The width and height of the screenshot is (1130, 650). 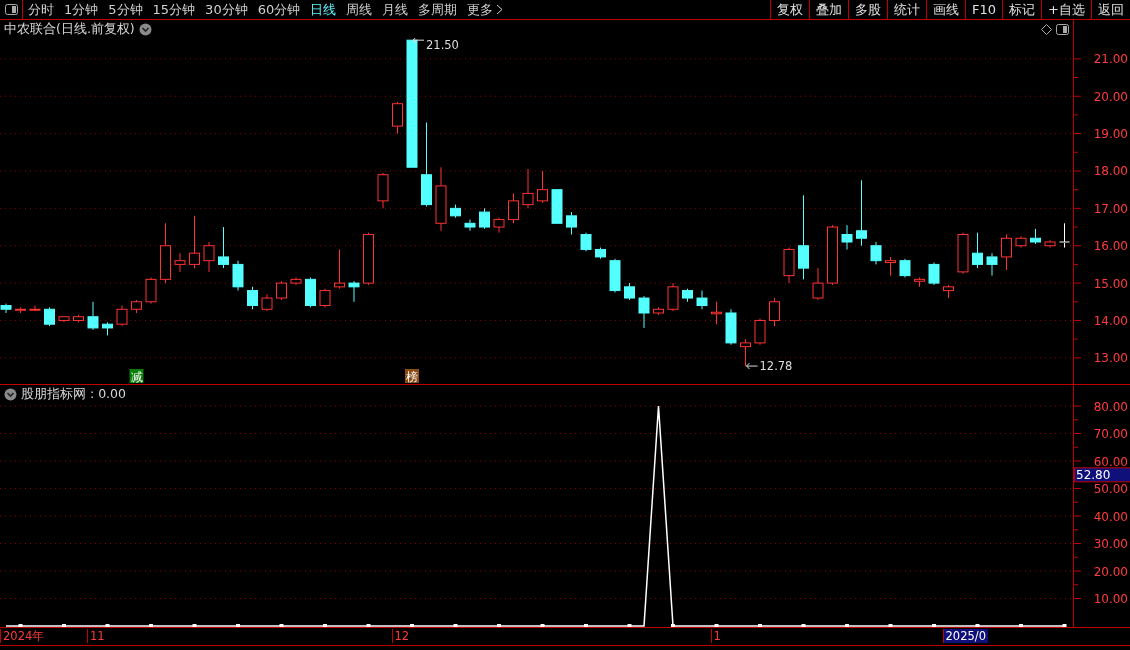 I want to click on date-label: 12, so click(x=401, y=636).